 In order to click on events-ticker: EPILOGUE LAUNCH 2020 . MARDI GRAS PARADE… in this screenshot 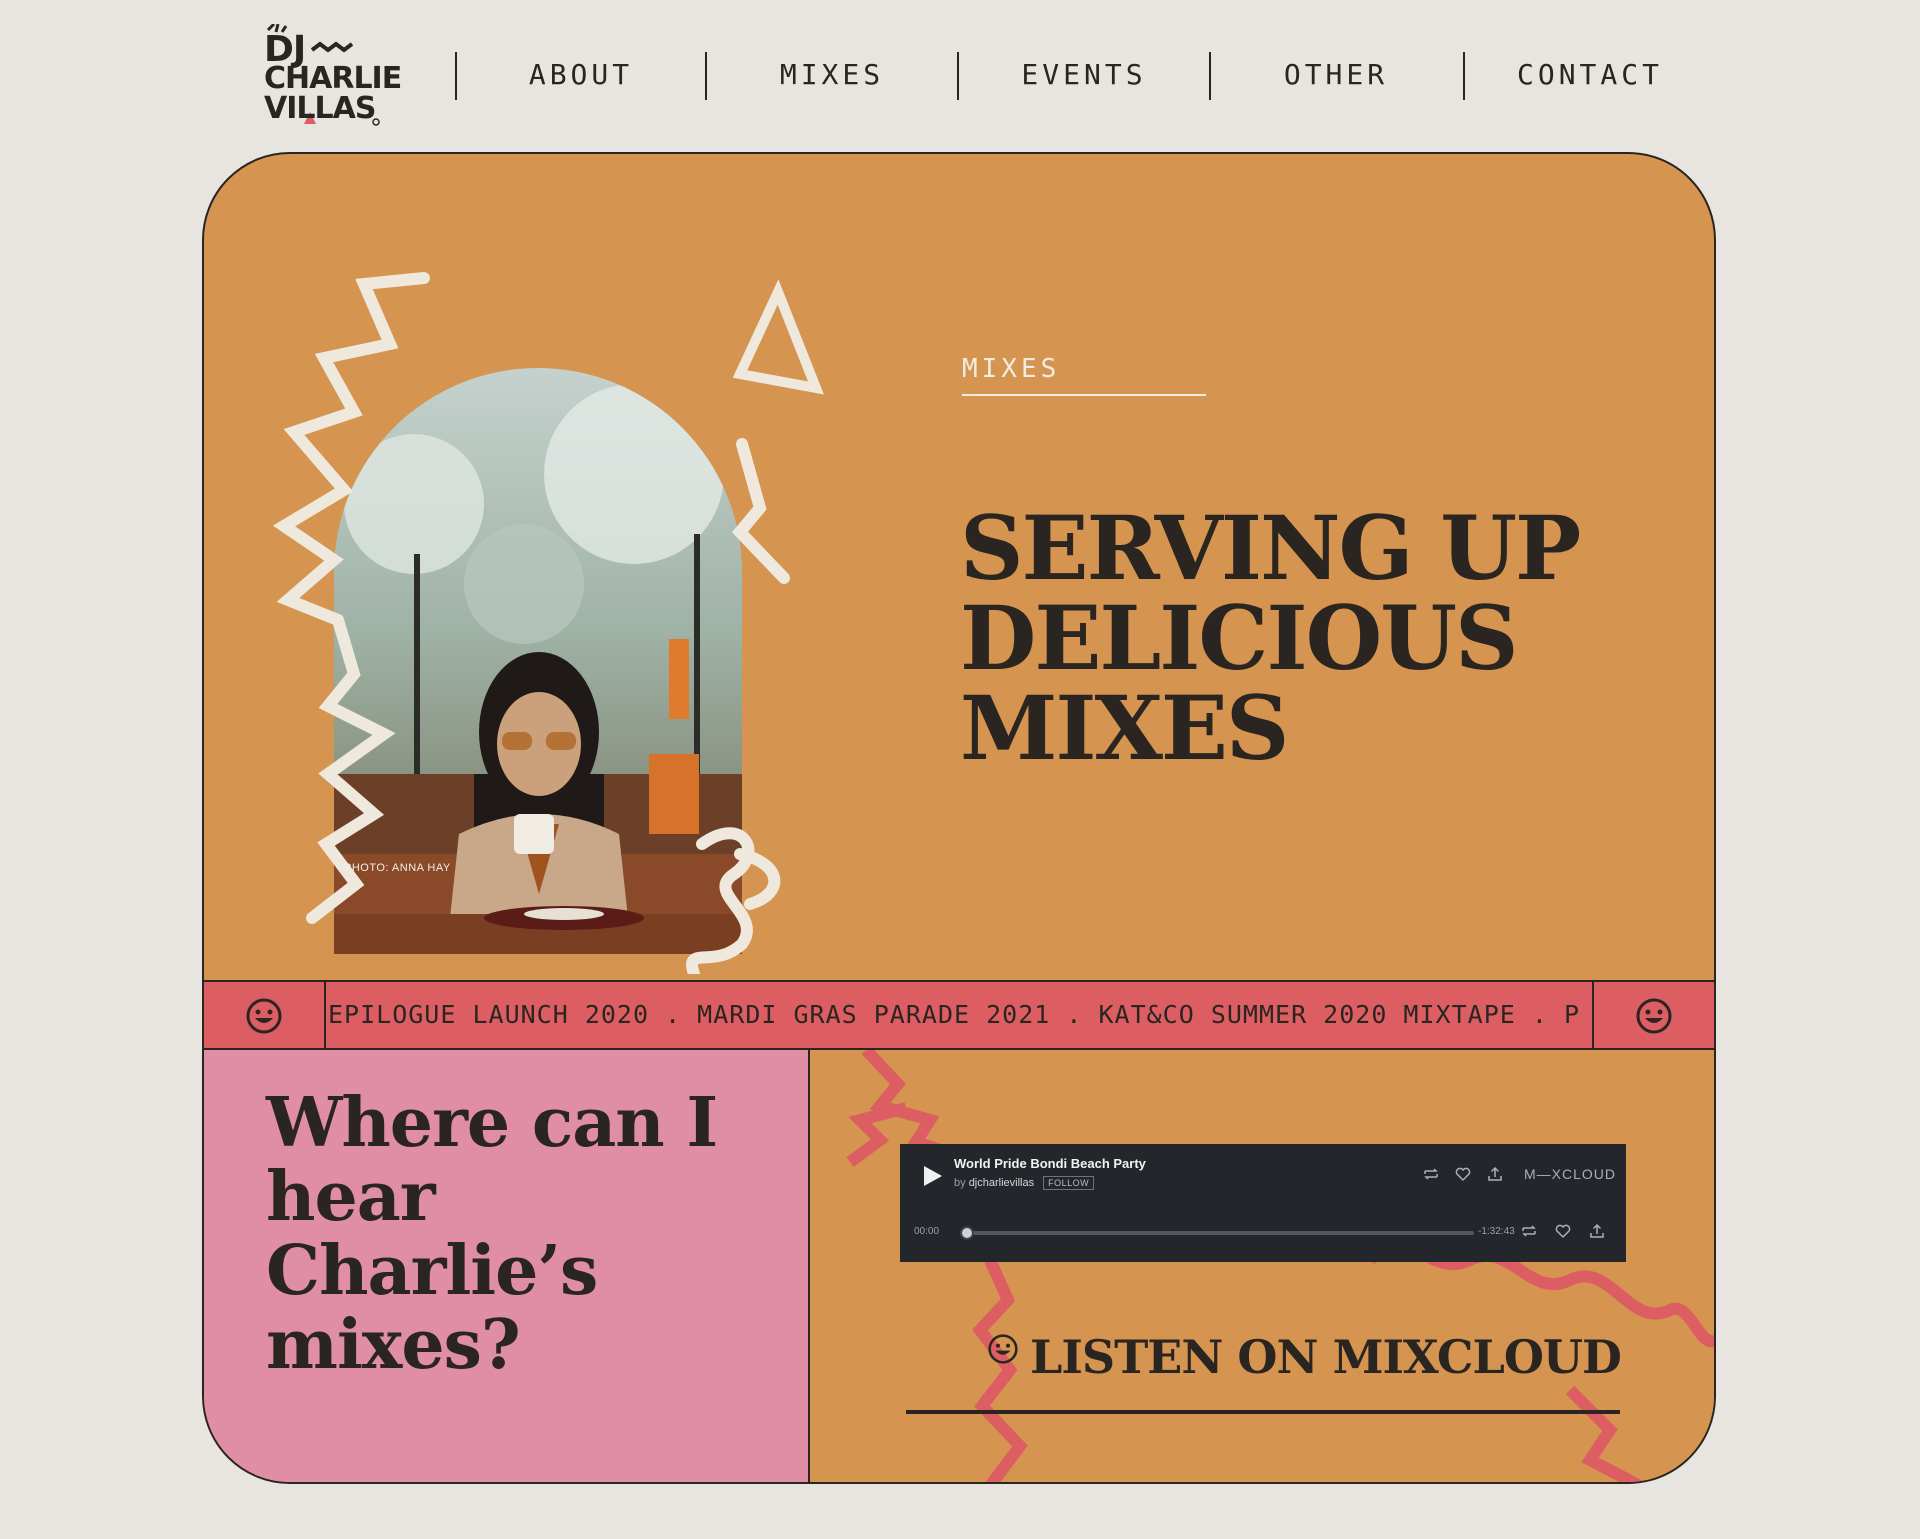, I will do `click(959, 1015)`.